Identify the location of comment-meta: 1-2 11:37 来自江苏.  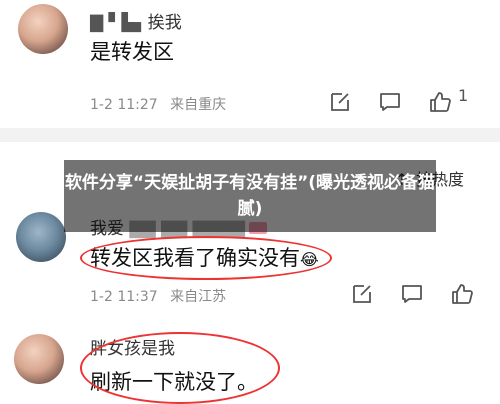
(158, 296).